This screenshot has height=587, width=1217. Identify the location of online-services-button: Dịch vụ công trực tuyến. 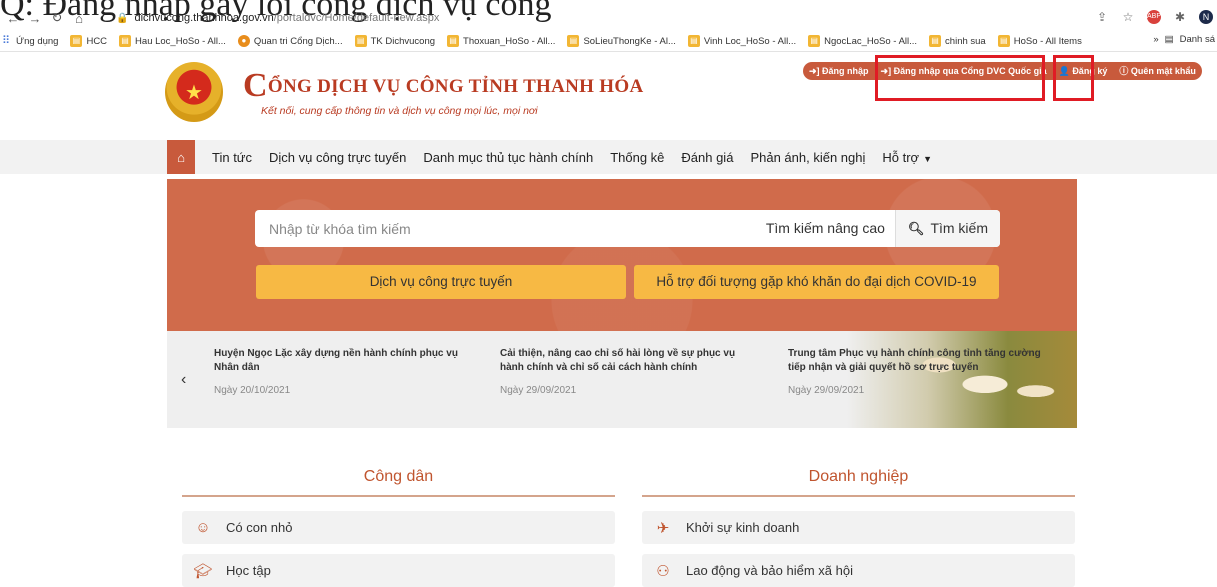
(441, 282).